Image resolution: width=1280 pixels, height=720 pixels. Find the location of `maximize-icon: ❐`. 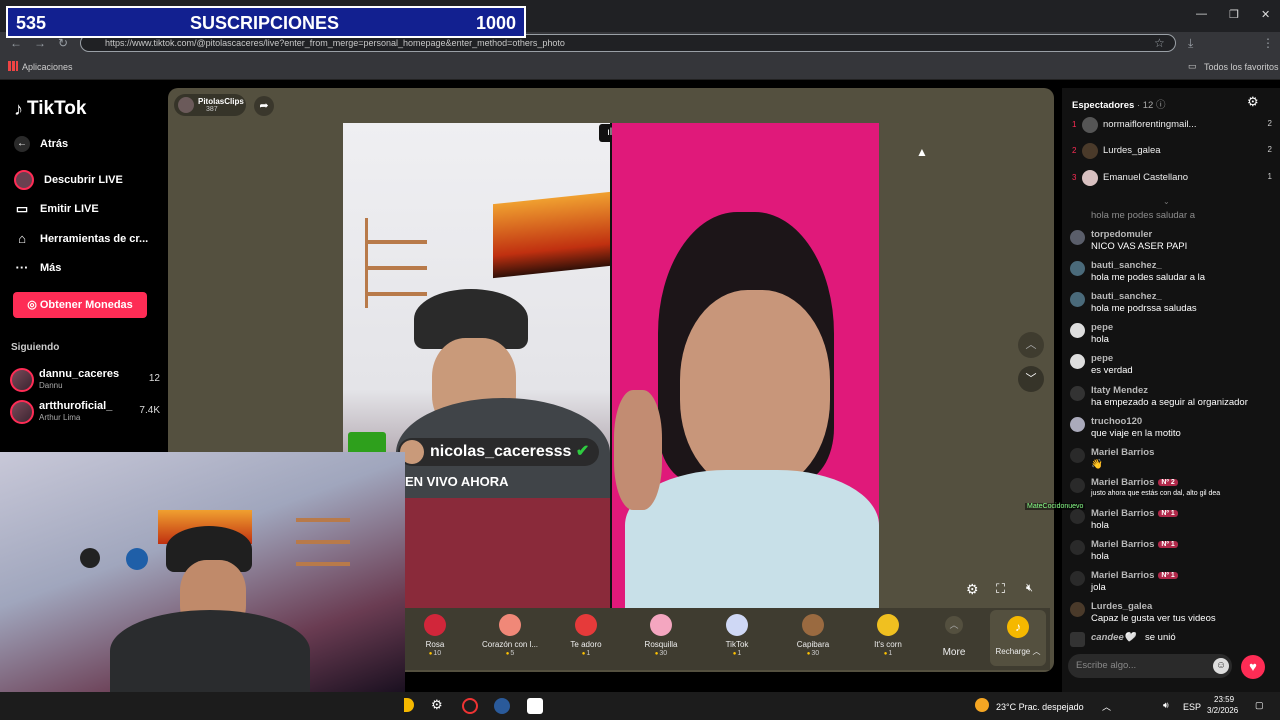

maximize-icon: ❐ is located at coordinates (1234, 14).